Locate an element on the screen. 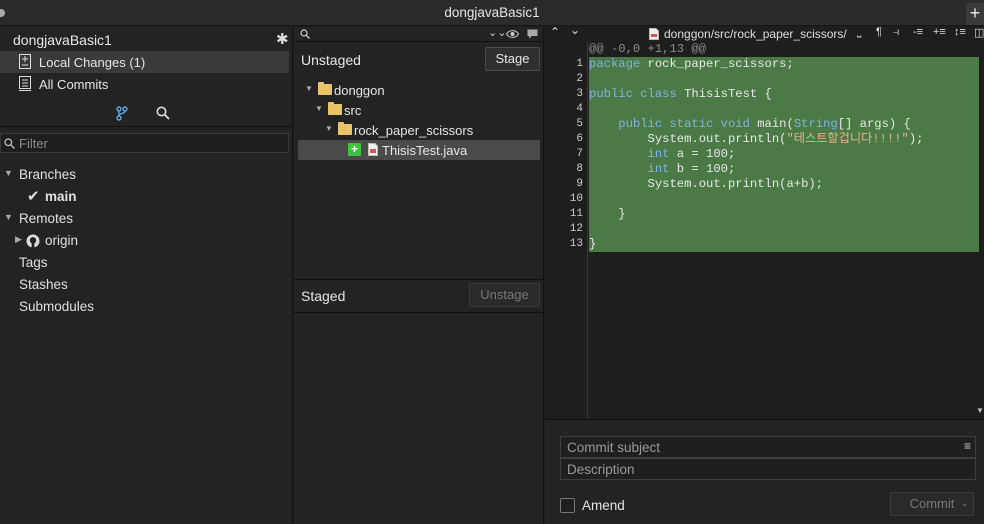 The image size is (984, 524). filter-field is located at coordinates (144, 143).